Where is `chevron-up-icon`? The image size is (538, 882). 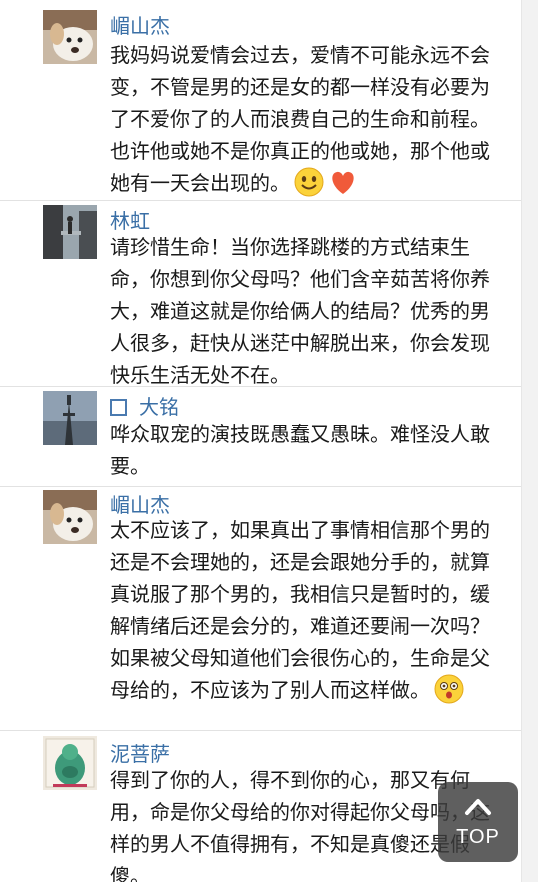
chevron-up-icon is located at coordinates (478, 807).